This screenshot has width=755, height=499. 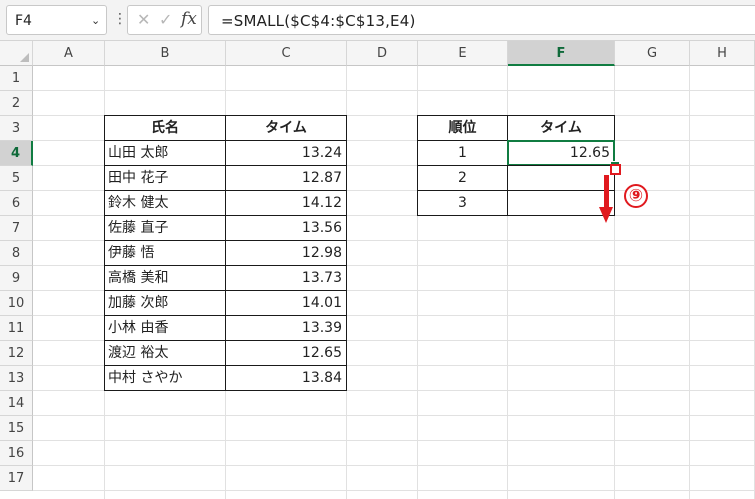 What do you see at coordinates (16, 203) in the screenshot?
I see `row-header-6: 6` at bounding box center [16, 203].